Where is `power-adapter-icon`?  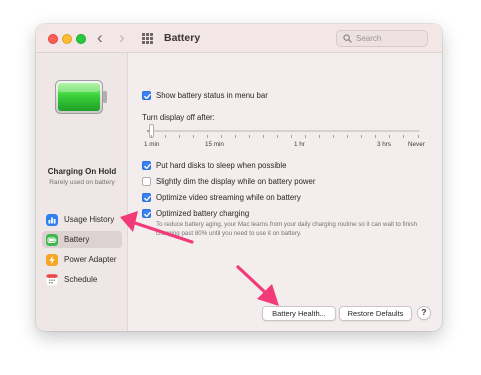 power-adapter-icon is located at coordinates (52, 260).